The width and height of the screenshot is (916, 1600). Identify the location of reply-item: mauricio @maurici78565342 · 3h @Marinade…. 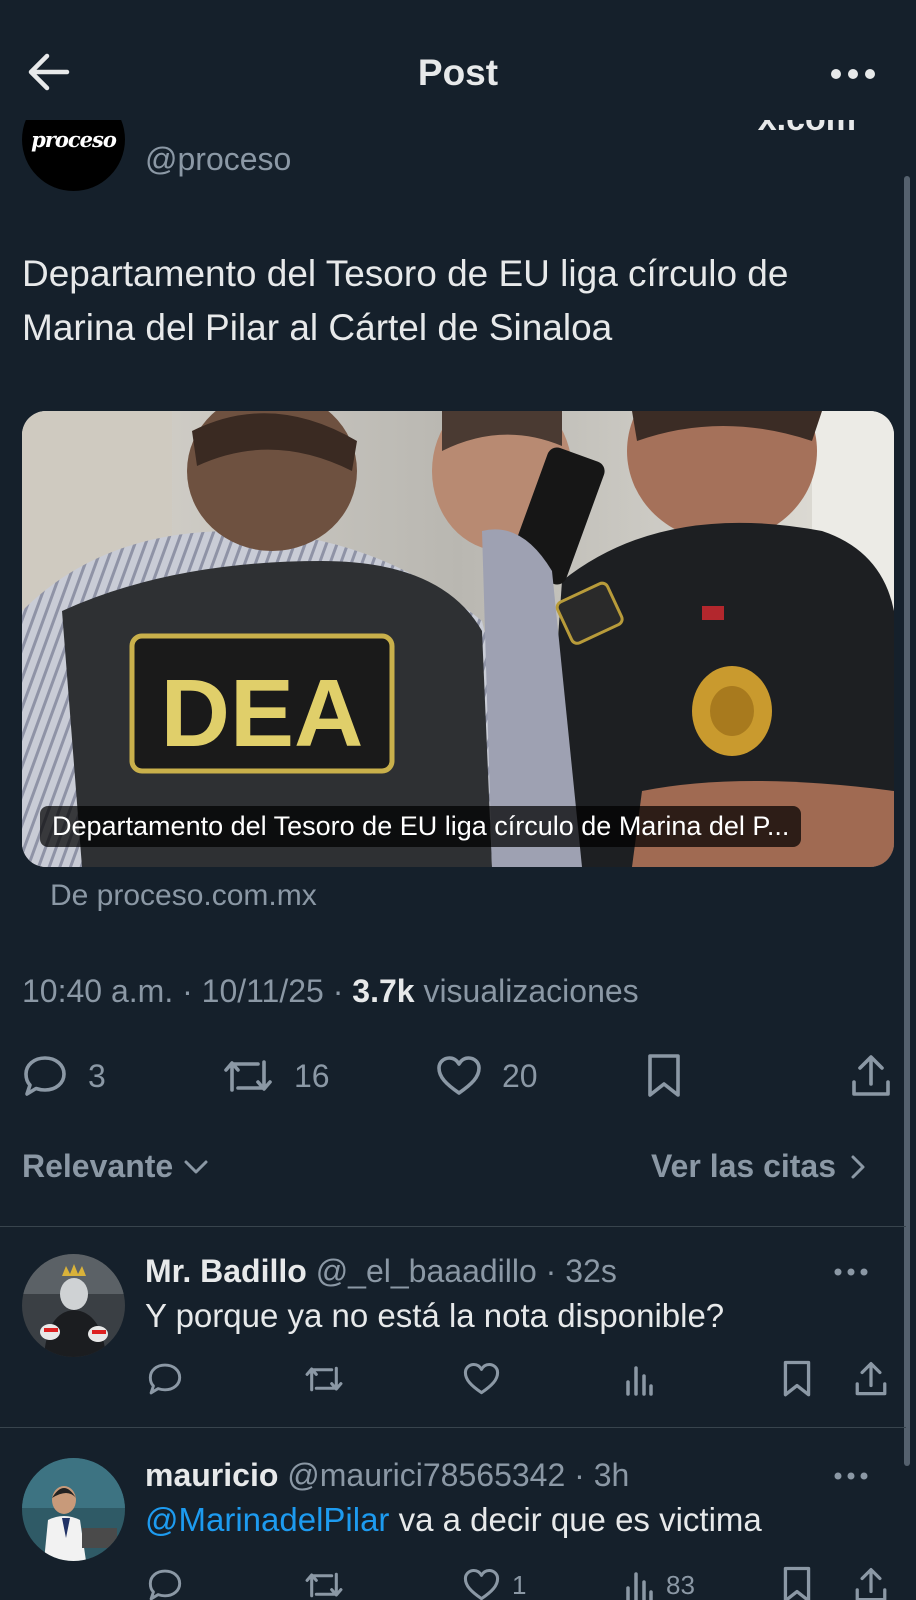
(453, 1515).